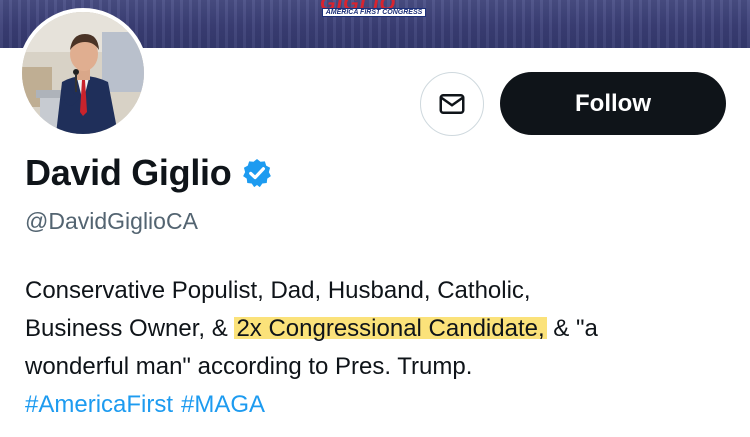 The image size is (750, 437). I want to click on avatar-frame, so click(83, 73).